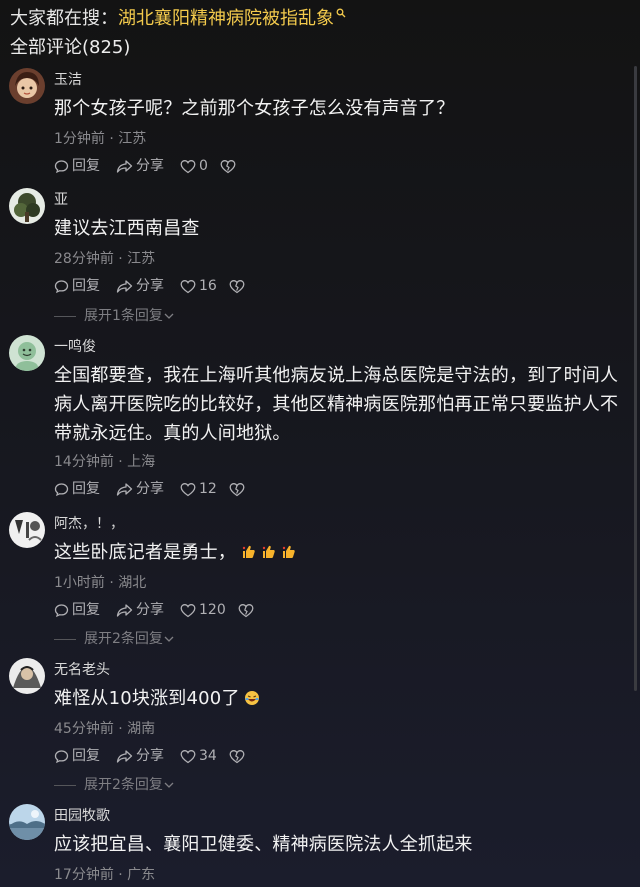 The height and width of the screenshot is (887, 640). What do you see at coordinates (105, 462) in the screenshot?
I see `comment-meta: 14分钟前 · 上海` at bounding box center [105, 462].